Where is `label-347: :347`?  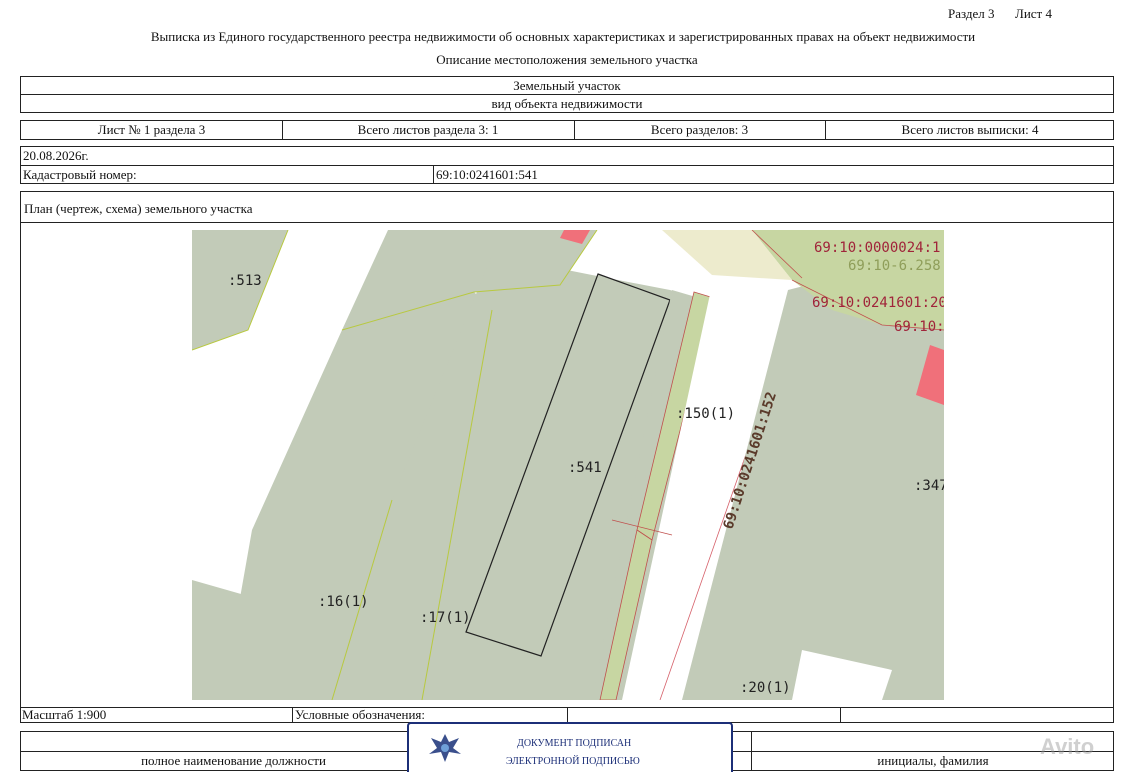 label-347: :347 is located at coordinates (929, 486).